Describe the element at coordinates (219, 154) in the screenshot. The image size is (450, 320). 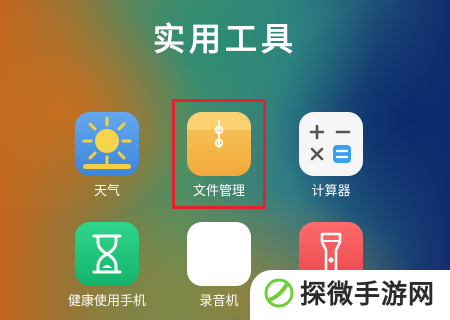
I see `highlight-box` at that location.